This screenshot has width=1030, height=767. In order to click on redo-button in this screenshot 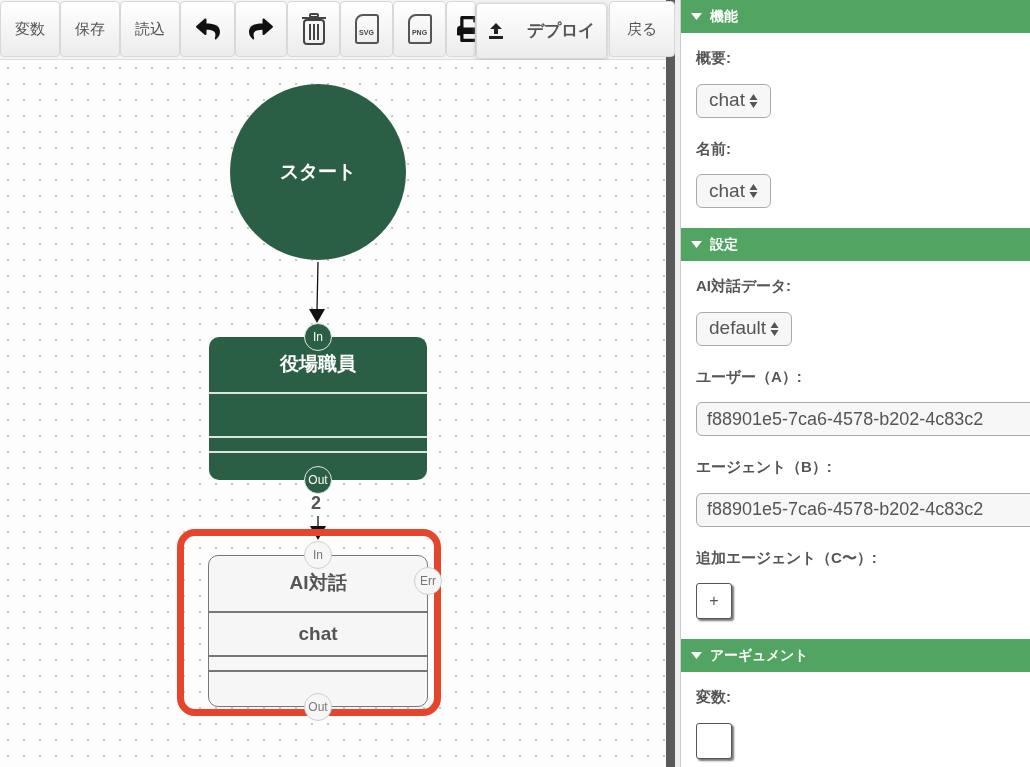, I will do `click(261, 29)`.